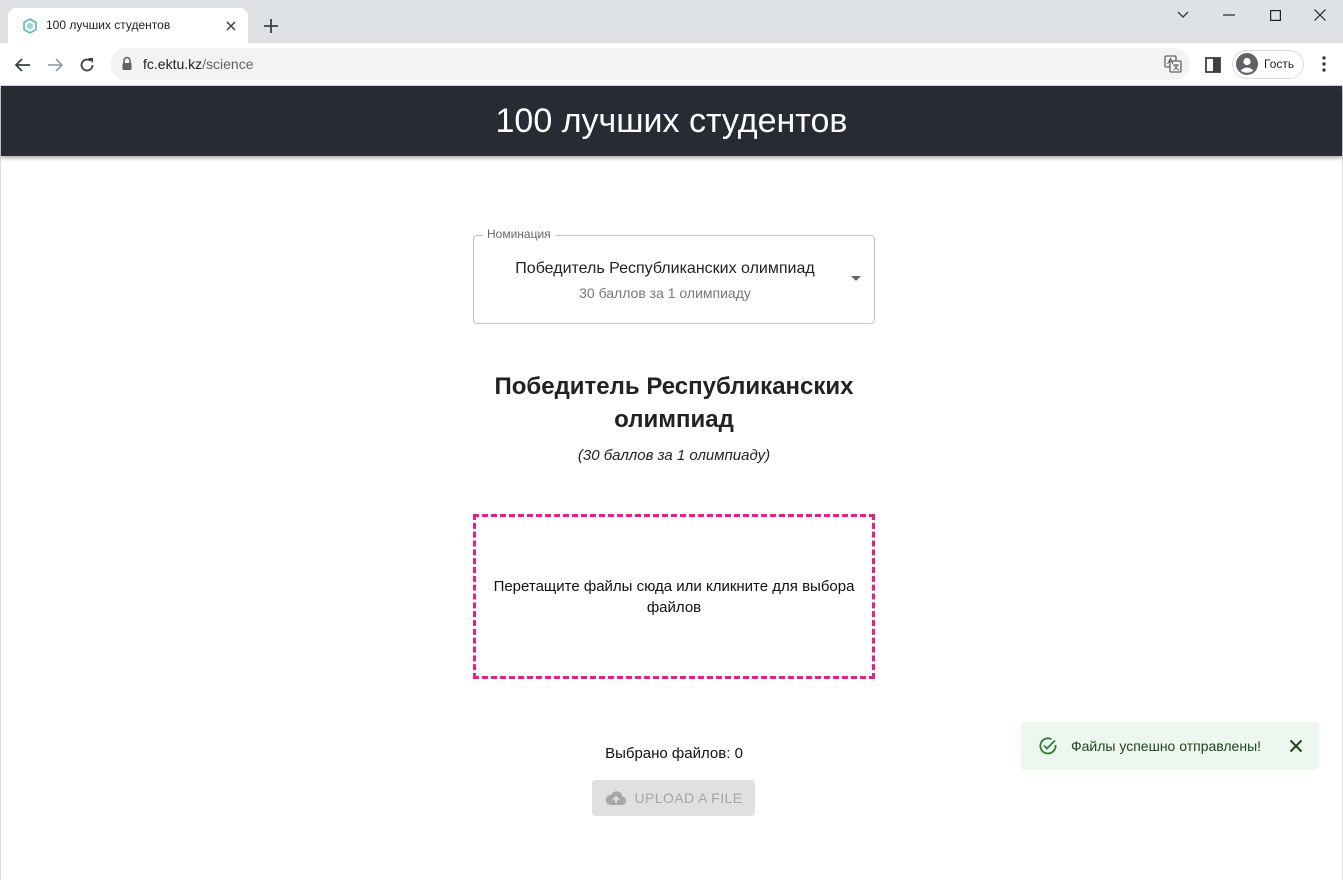  I want to click on side-panel-icon, so click(1213, 65).